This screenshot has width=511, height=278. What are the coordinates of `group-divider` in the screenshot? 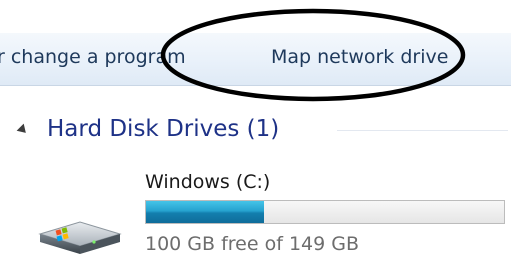 It's located at (422, 130).